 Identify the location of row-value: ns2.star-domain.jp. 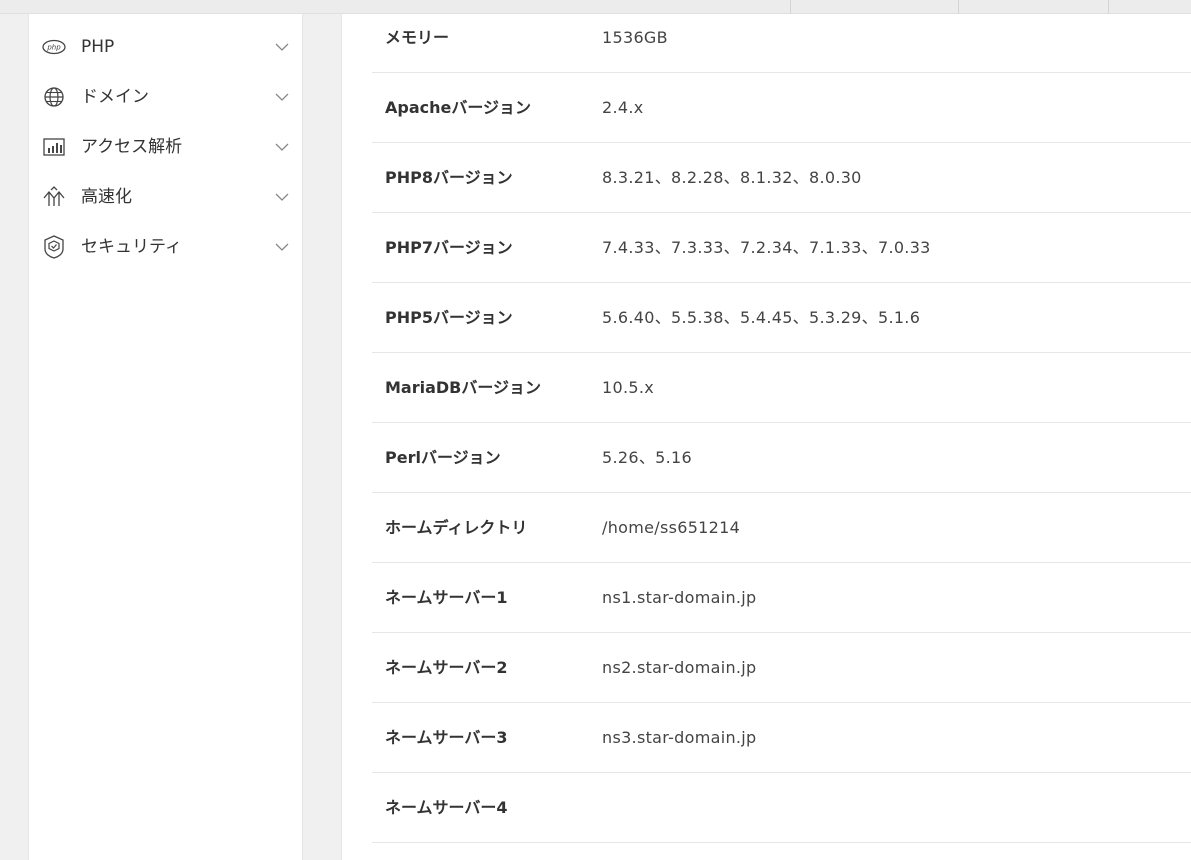
(679, 667).